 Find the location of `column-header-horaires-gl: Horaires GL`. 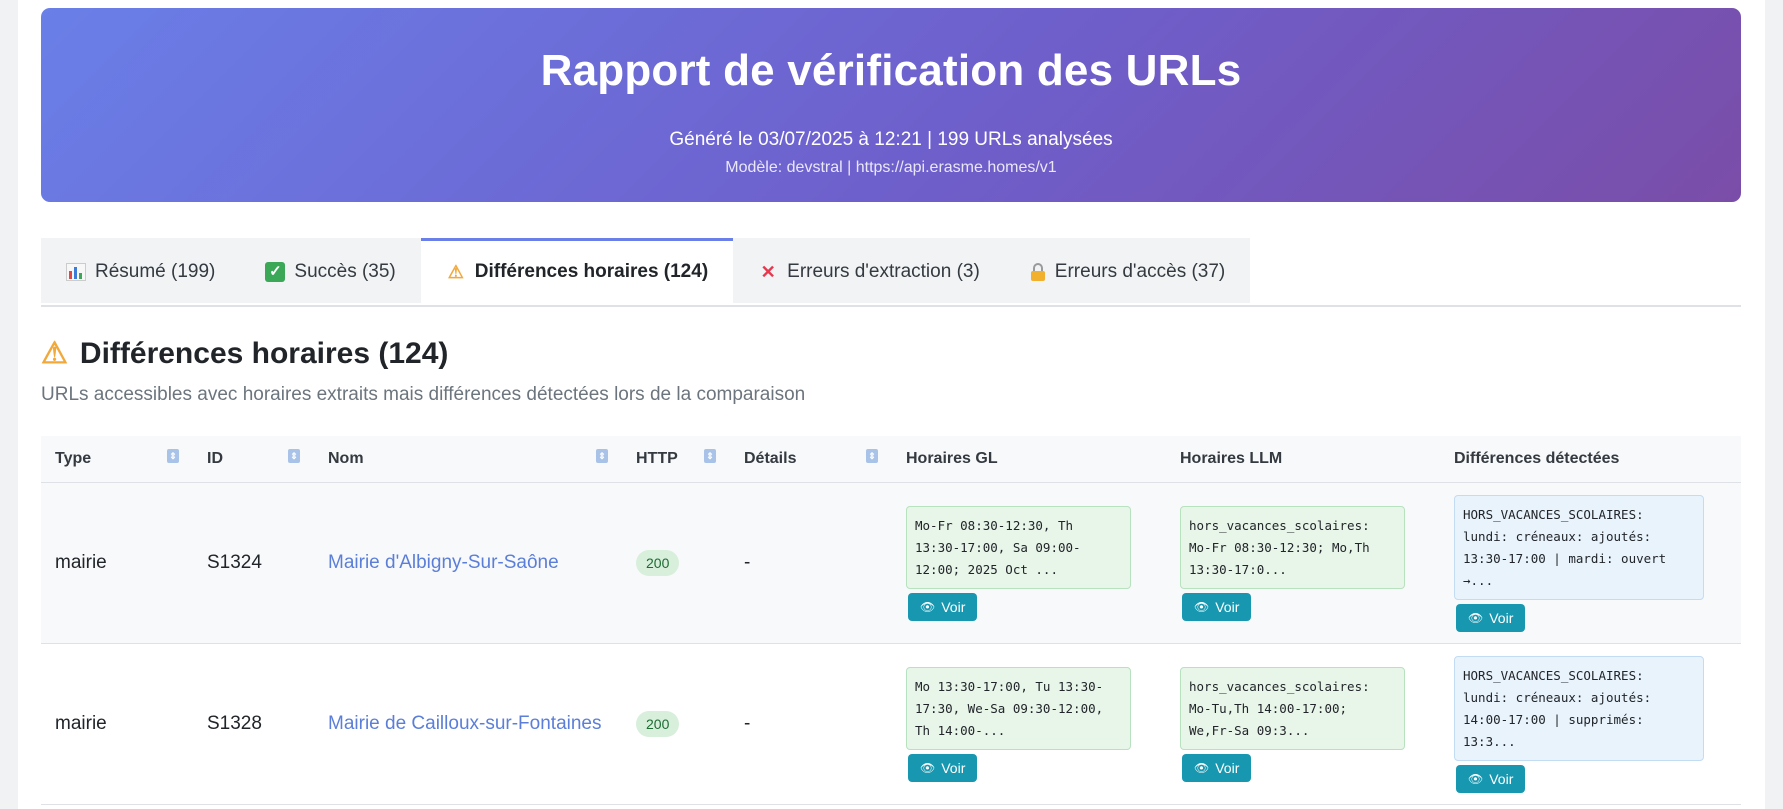

column-header-horaires-gl: Horaires GL is located at coordinates (1029, 459).